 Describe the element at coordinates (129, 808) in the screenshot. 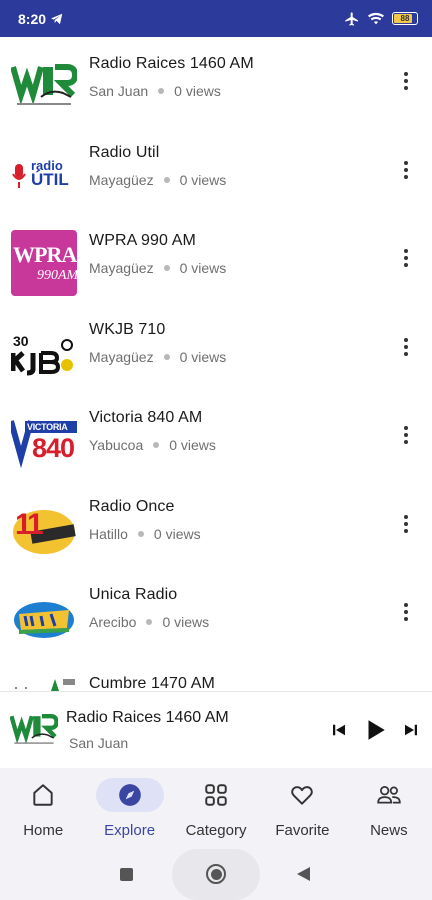

I see `nav-explore: Explore` at that location.